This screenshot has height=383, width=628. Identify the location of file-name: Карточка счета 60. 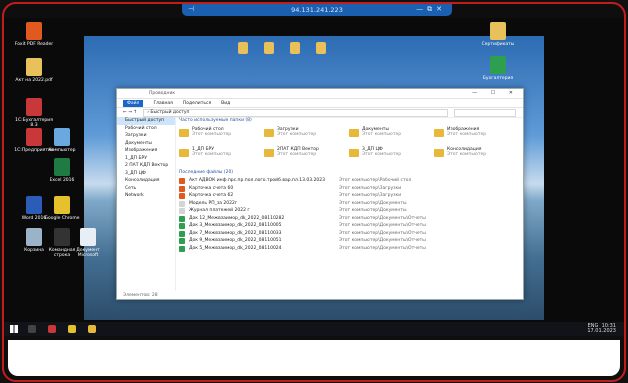
(211, 188).